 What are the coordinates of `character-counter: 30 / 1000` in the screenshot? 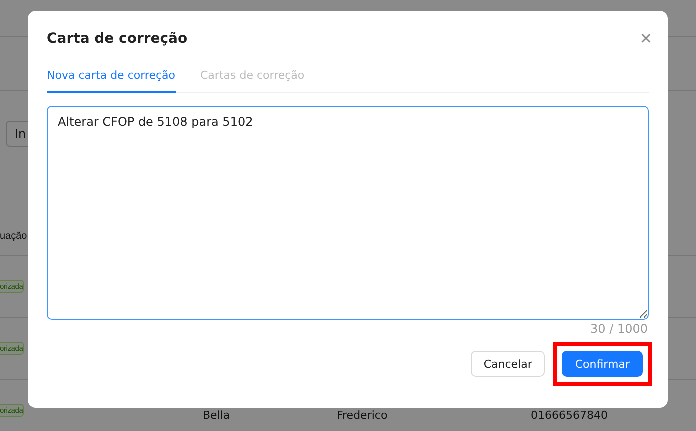 It's located at (619, 329).